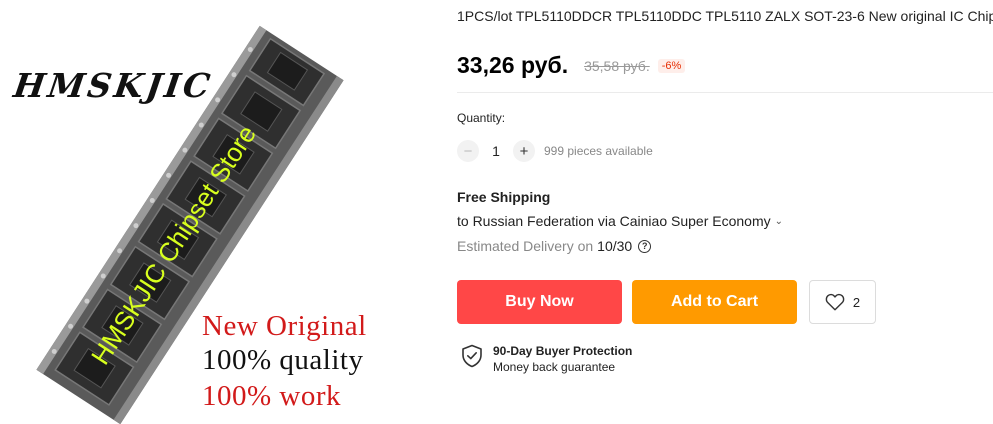  I want to click on minus-icon: −, so click(468, 151).